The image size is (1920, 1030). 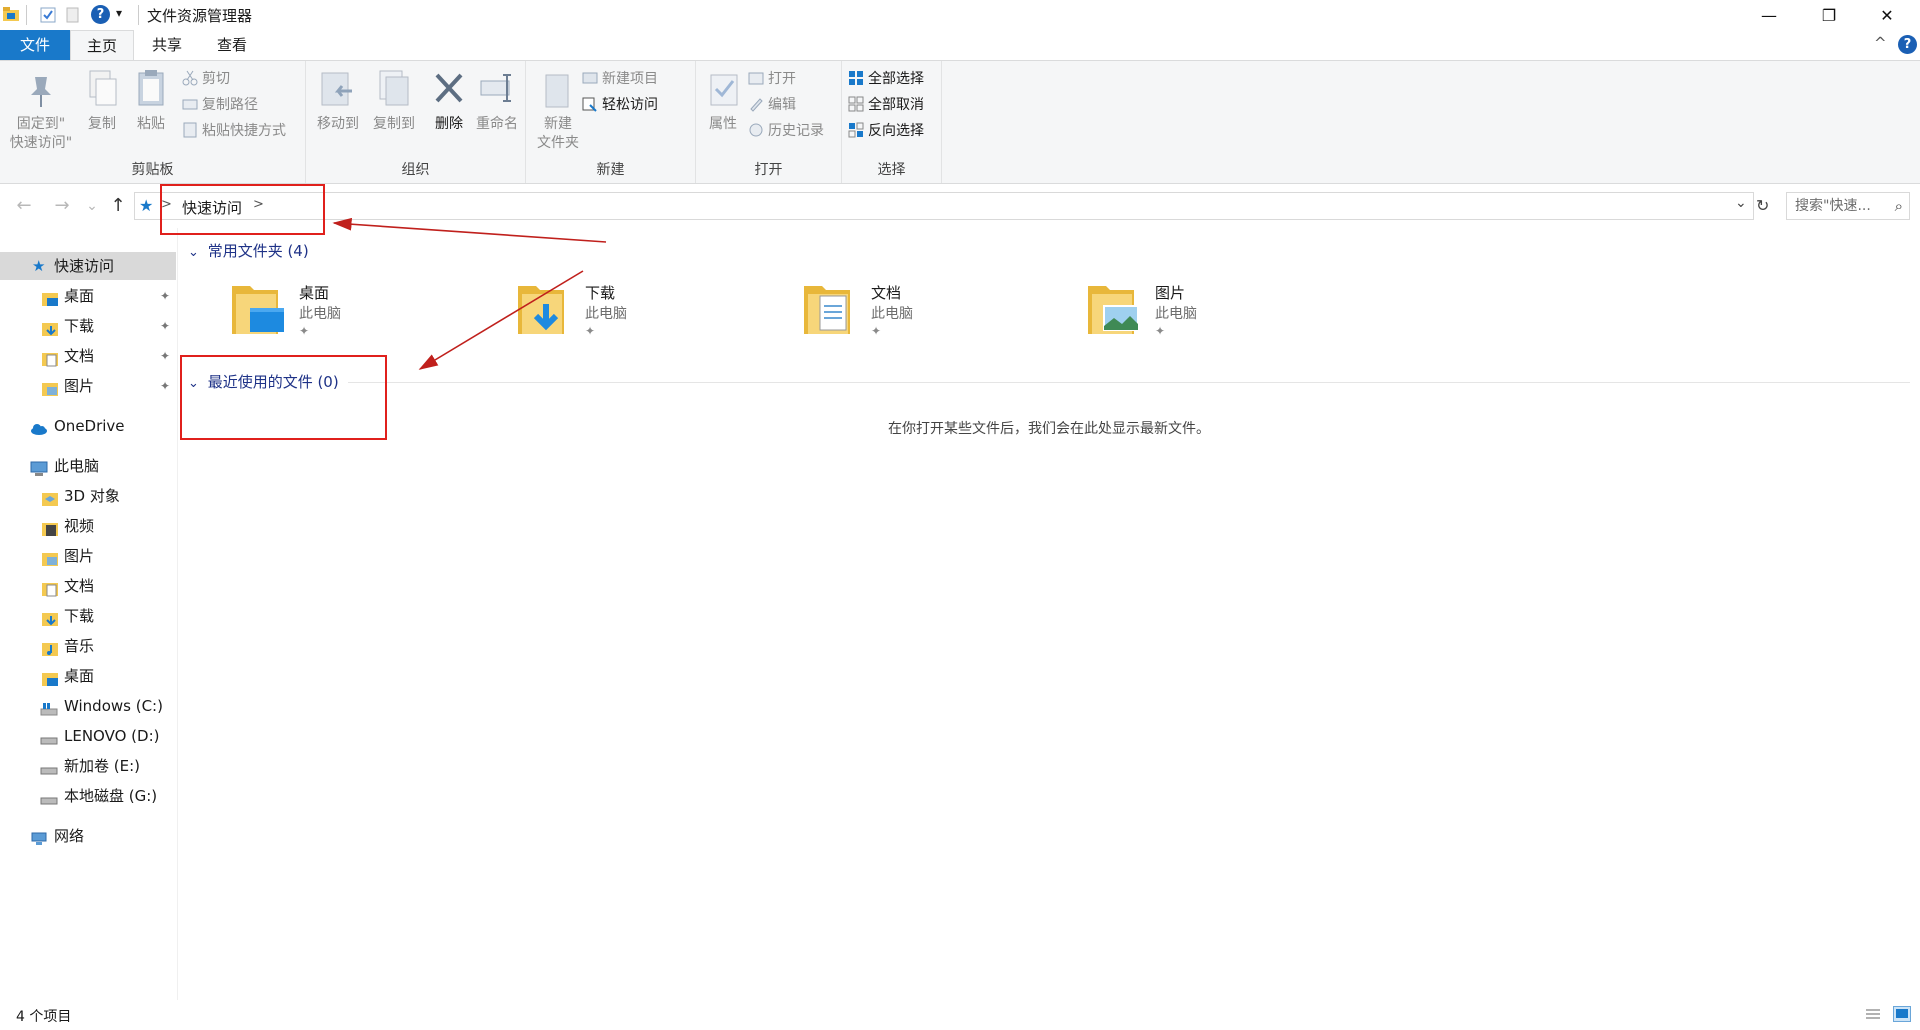 I want to click on status-bar: 4 个项目, so click(x=960, y=1015).